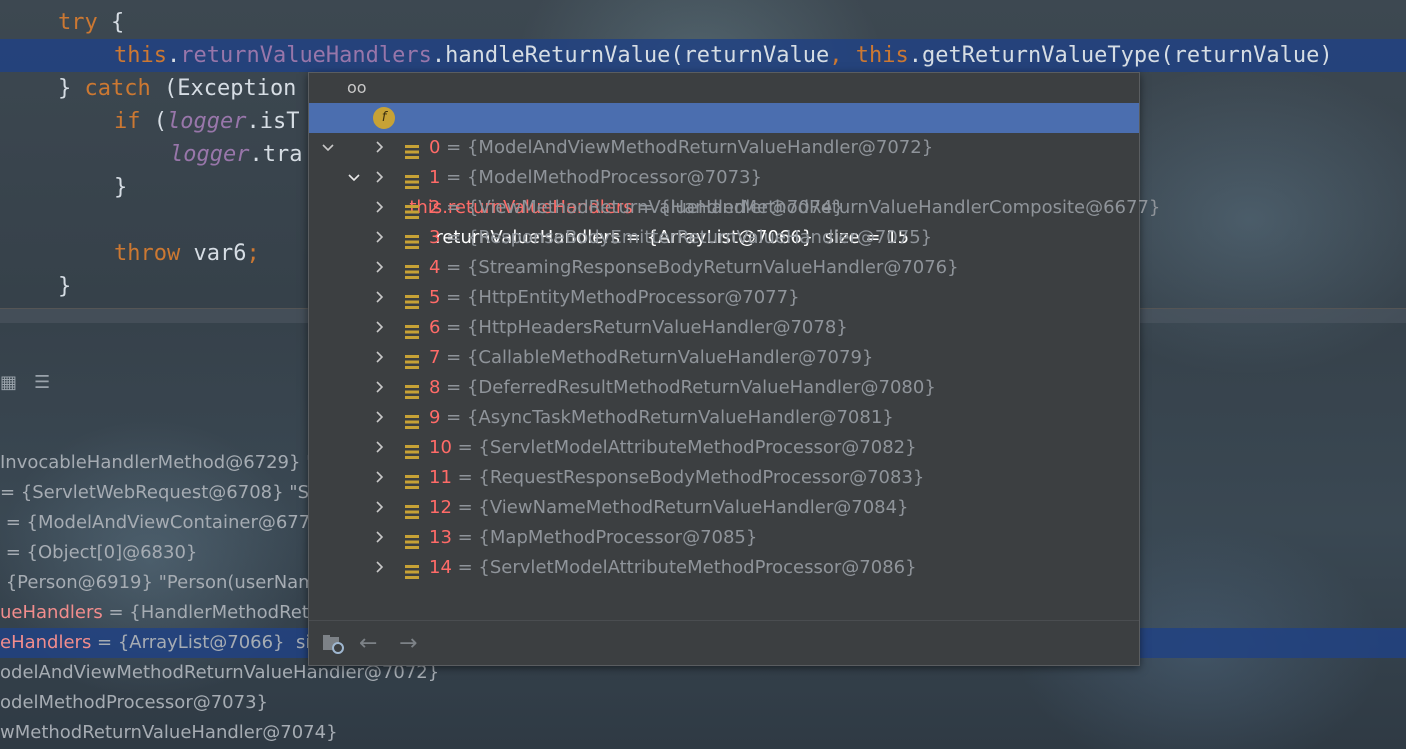 Image resolution: width=1406 pixels, height=749 pixels. Describe the element at coordinates (111, 22) in the screenshot. I see `code-token: {` at that location.